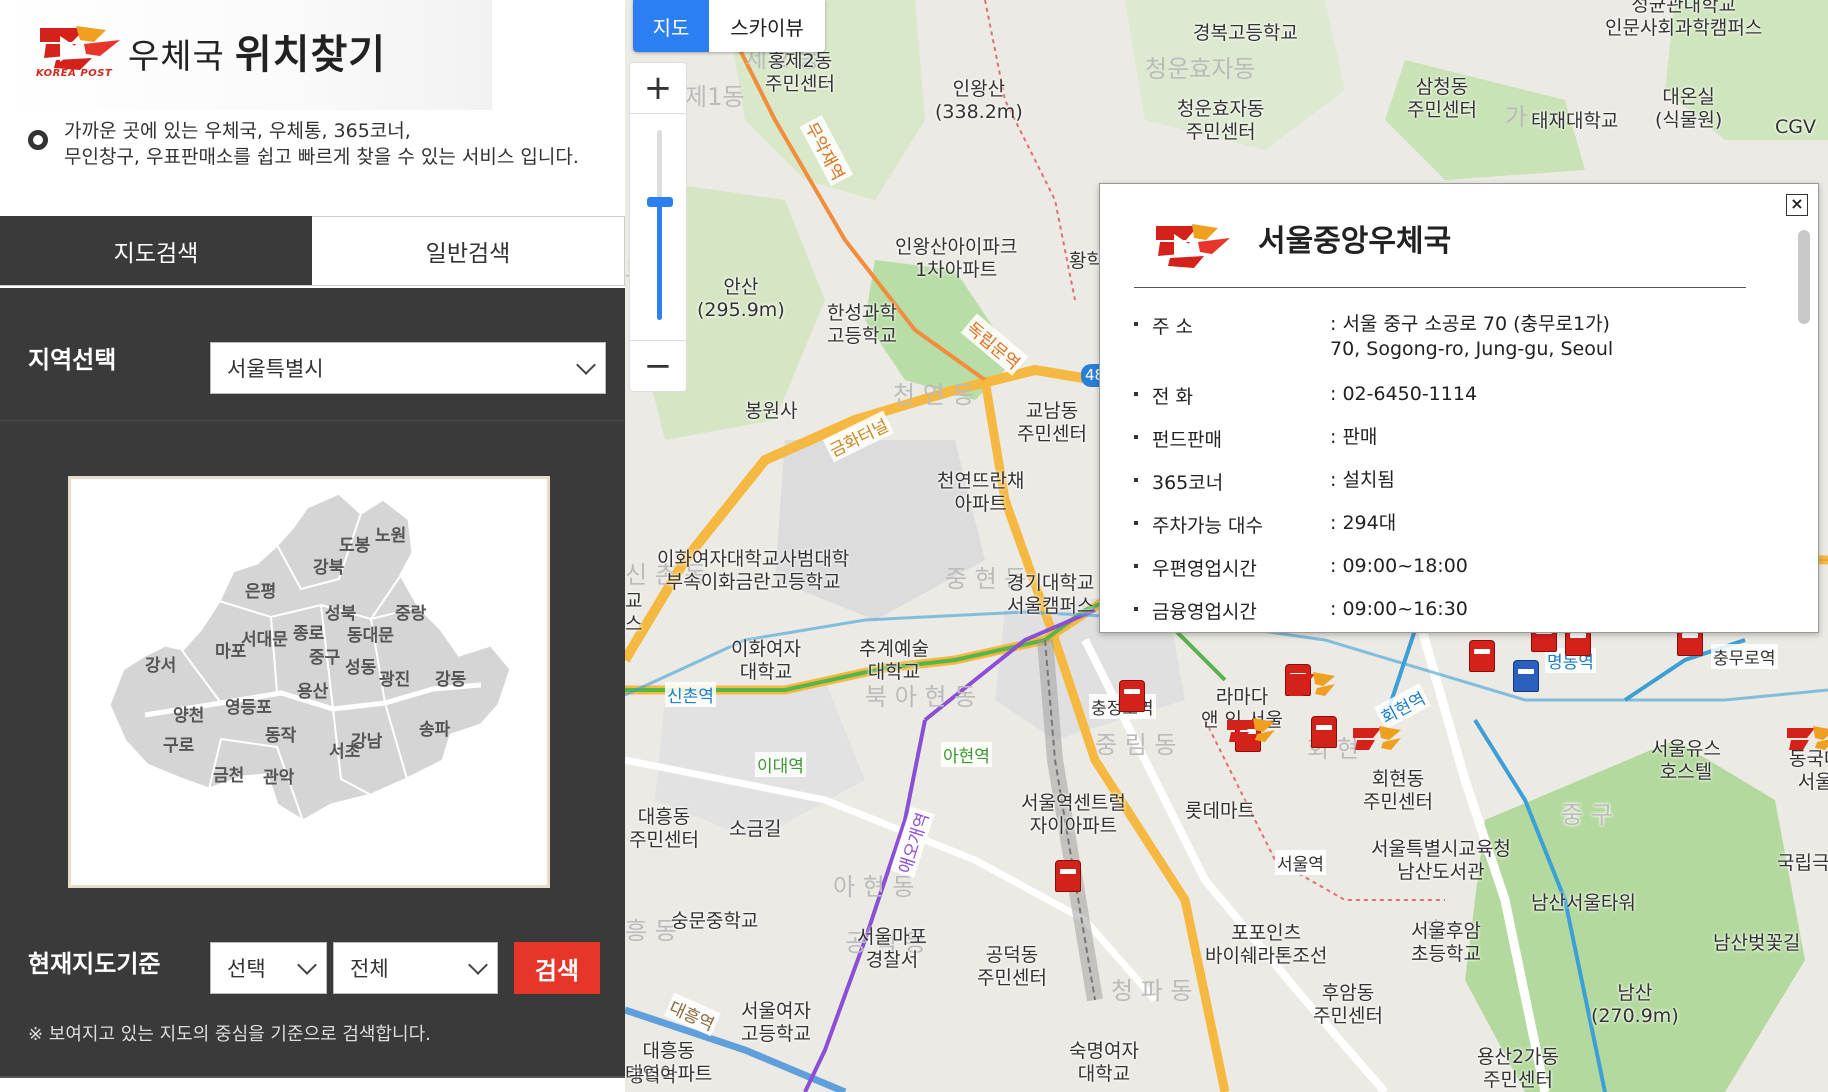 Image resolution: width=1828 pixels, height=1092 pixels. Describe the element at coordinates (188, 713) in the screenshot. I see `district-17: 양천` at that location.